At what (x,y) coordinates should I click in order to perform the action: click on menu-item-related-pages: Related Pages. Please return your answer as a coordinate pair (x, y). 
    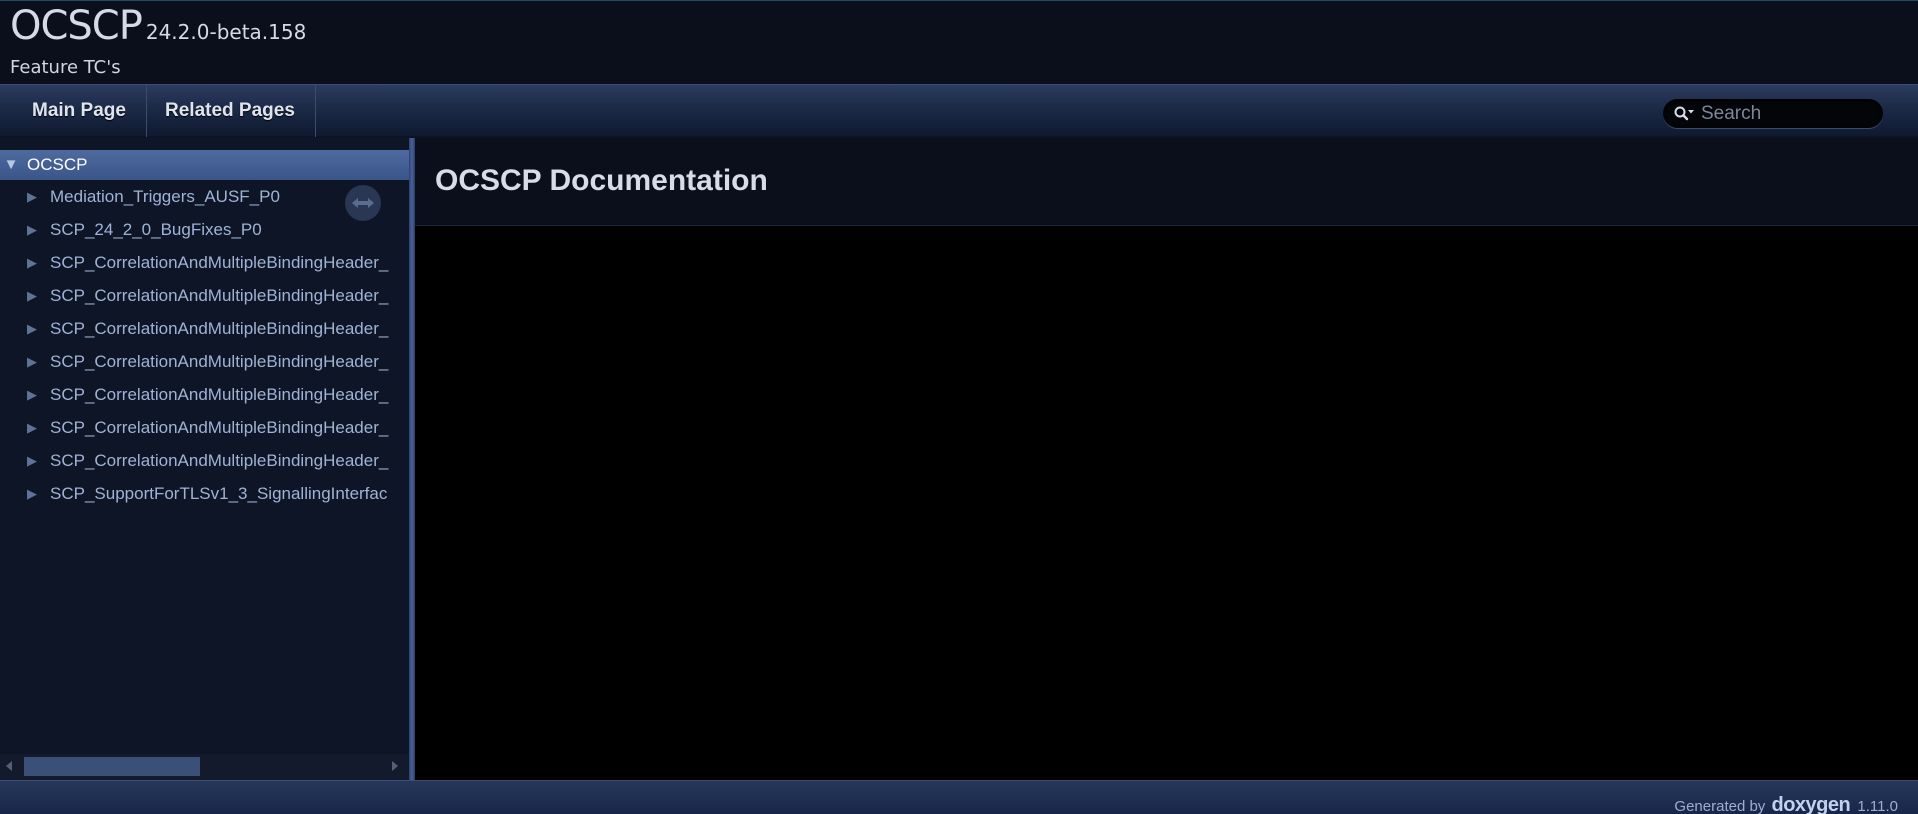
    Looking at the image, I should click on (231, 111).